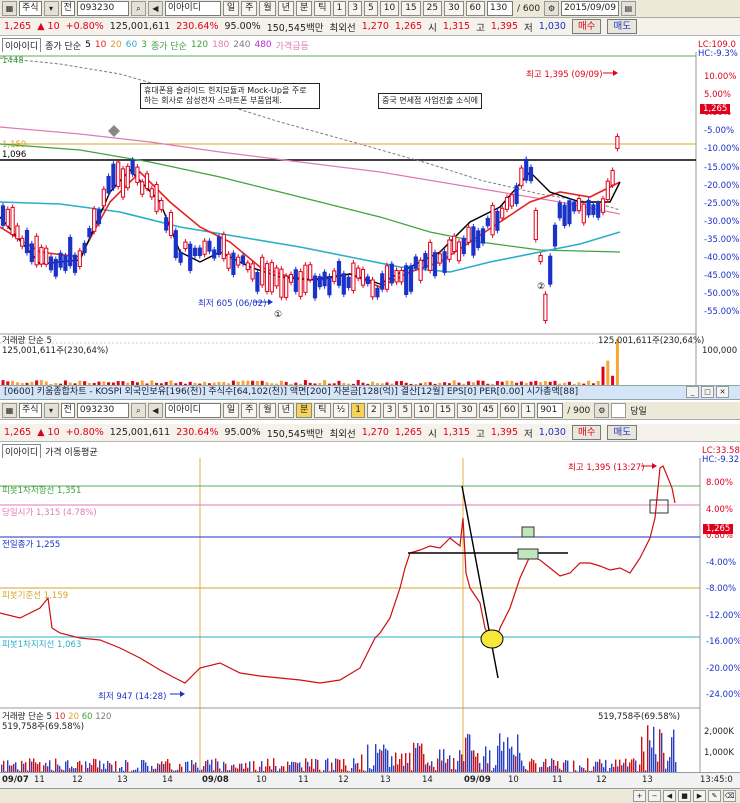 This screenshot has height=803, width=740. Describe the element at coordinates (504, 432) in the screenshot. I see `high-value-2: 1,395` at that location.